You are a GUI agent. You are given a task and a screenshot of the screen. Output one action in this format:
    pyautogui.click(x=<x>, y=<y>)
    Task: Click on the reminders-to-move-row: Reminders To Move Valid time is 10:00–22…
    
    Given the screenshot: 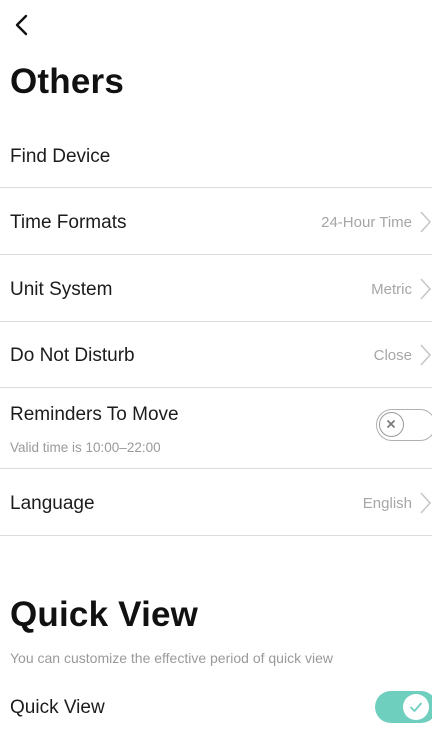 What is the action you would take?
    pyautogui.click(x=216, y=428)
    